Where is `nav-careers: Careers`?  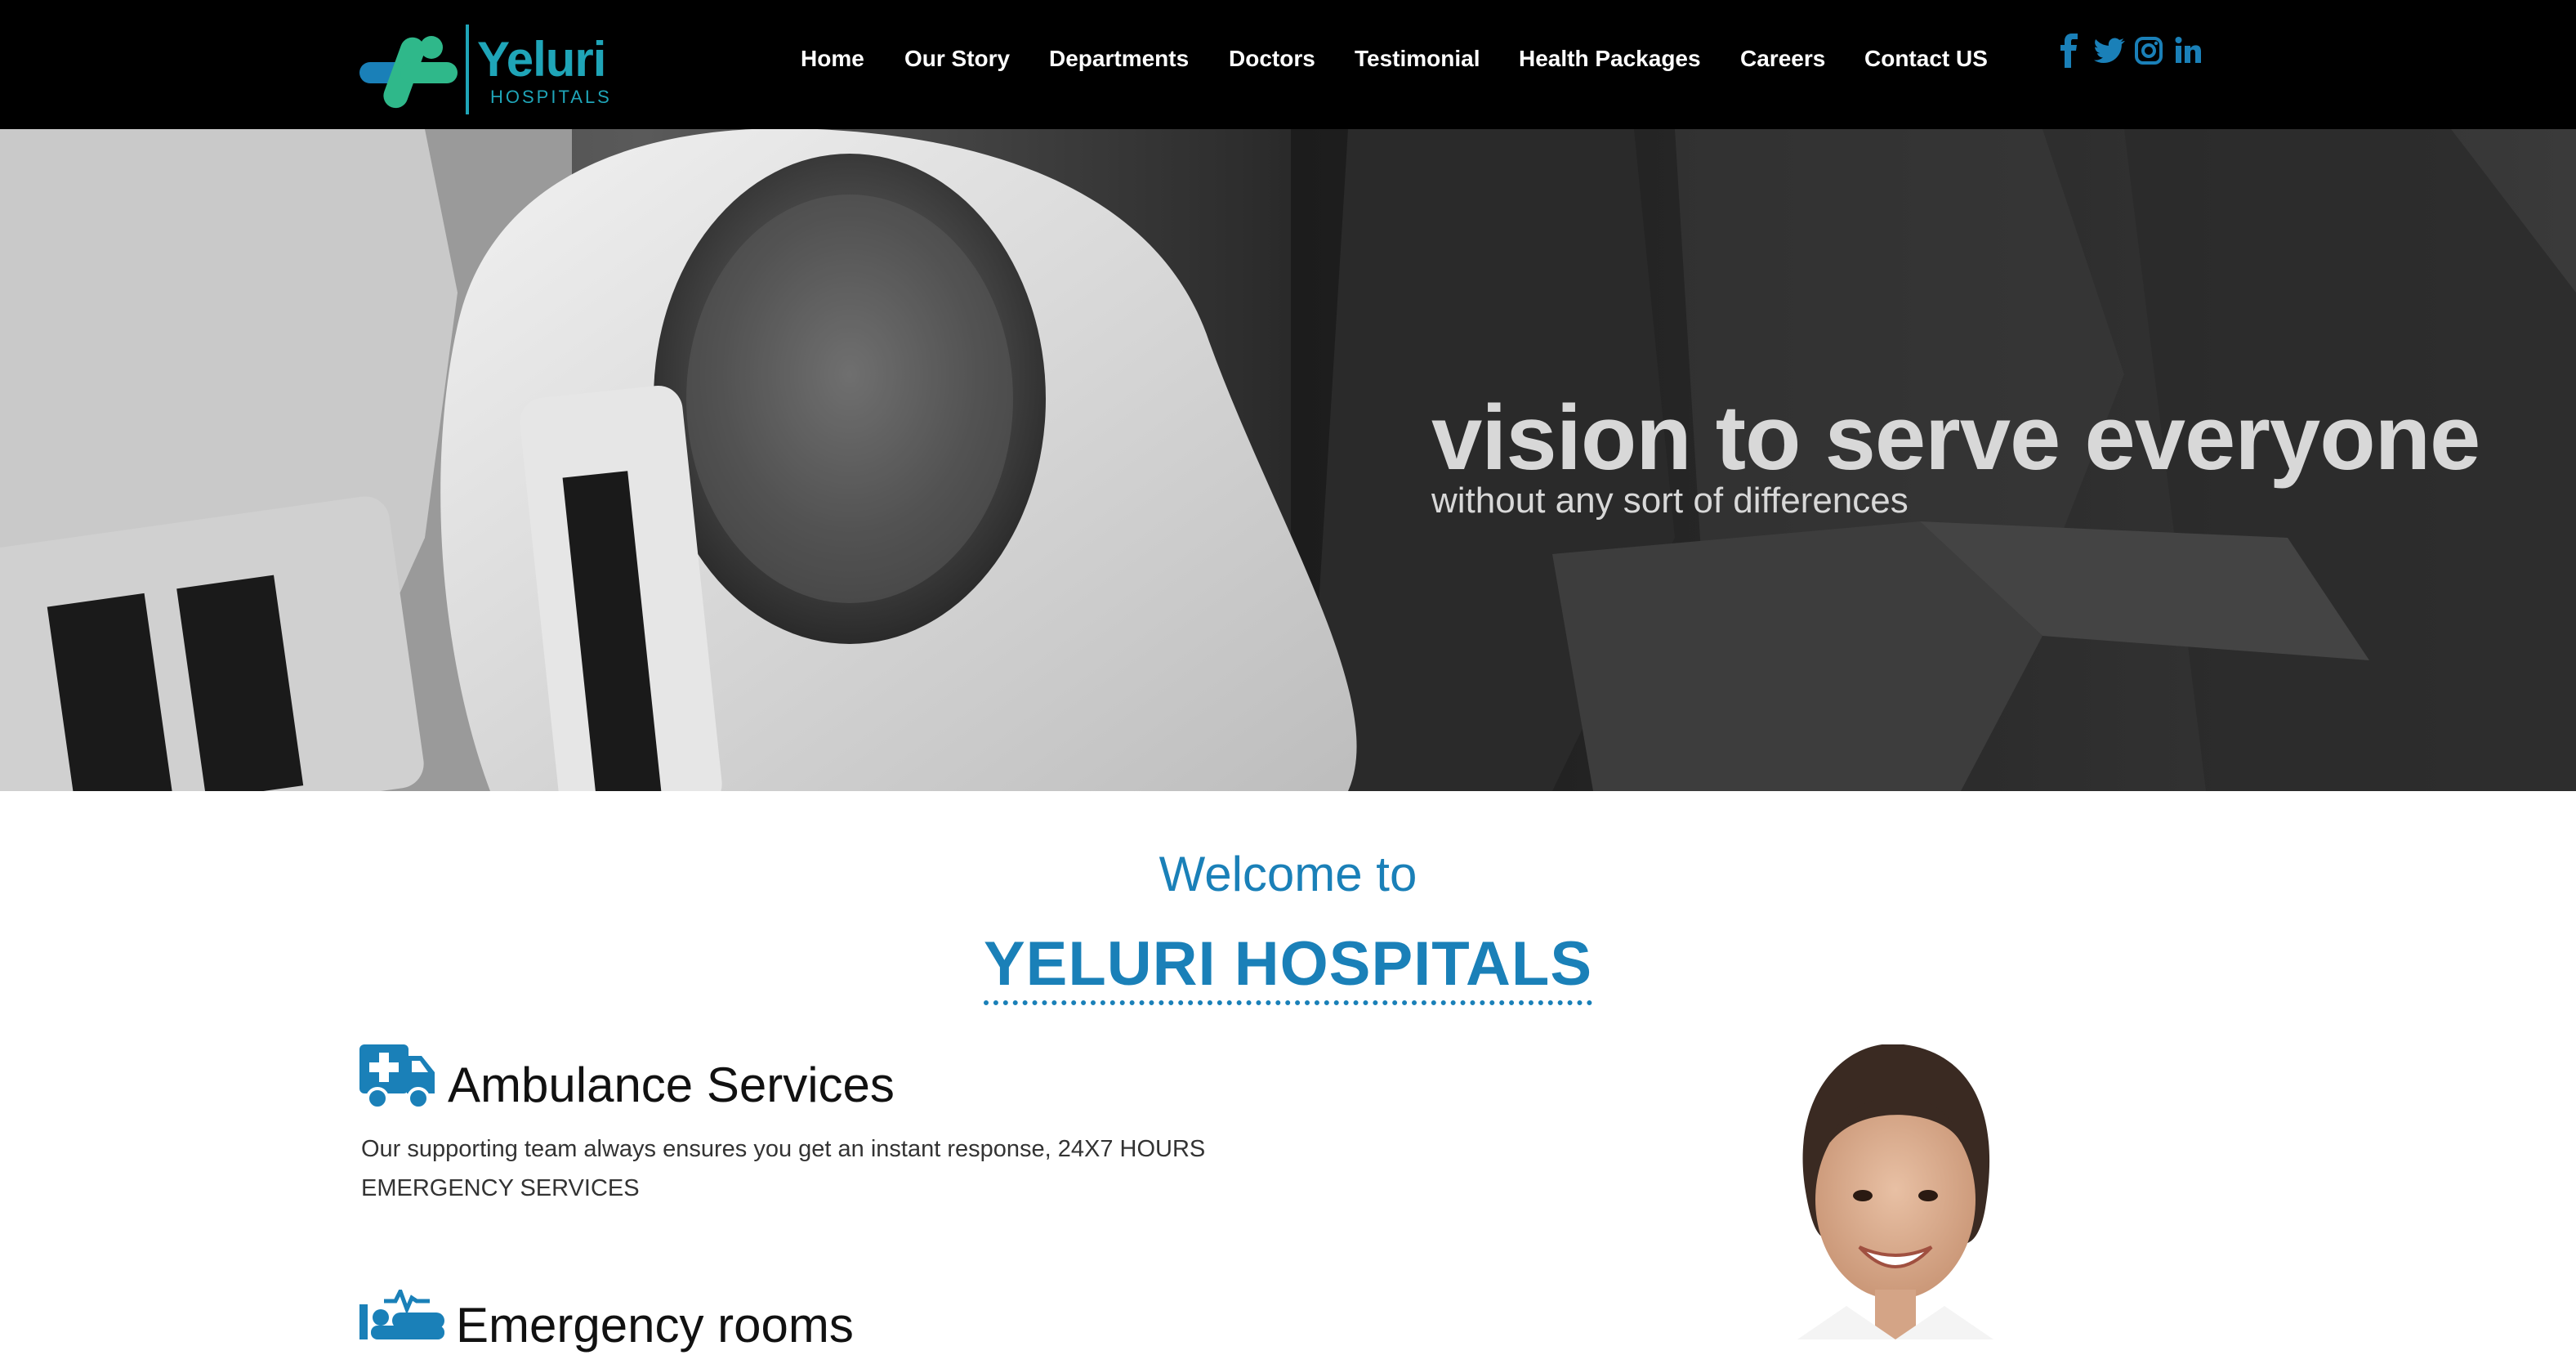
nav-careers: Careers is located at coordinates (1783, 59).